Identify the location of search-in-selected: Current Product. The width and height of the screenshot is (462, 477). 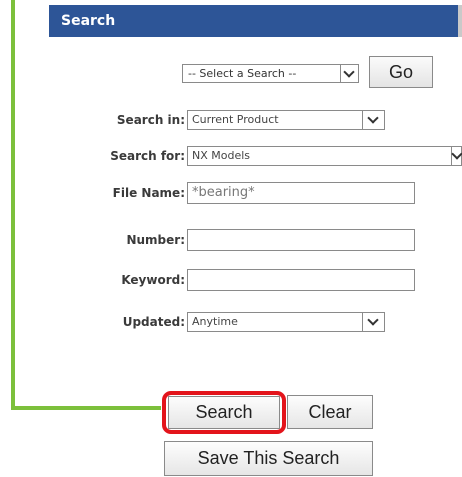
(235, 119).